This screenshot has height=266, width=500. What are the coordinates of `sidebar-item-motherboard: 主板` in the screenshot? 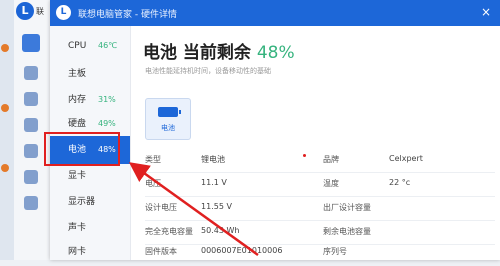 It's located at (90, 74).